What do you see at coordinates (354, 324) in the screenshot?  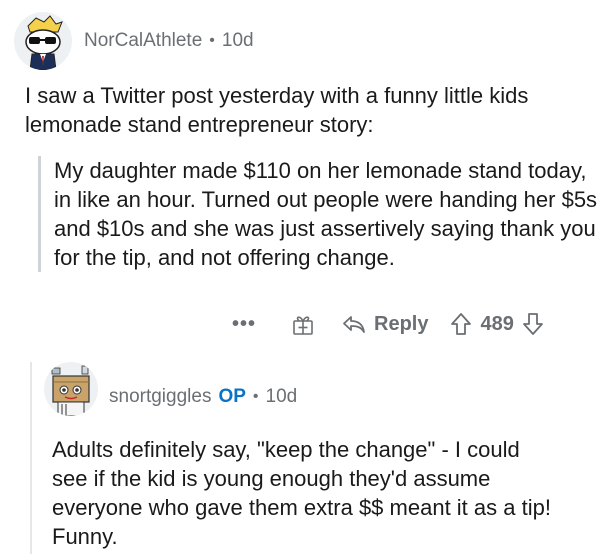 I see `reply-arrow-icon` at bounding box center [354, 324].